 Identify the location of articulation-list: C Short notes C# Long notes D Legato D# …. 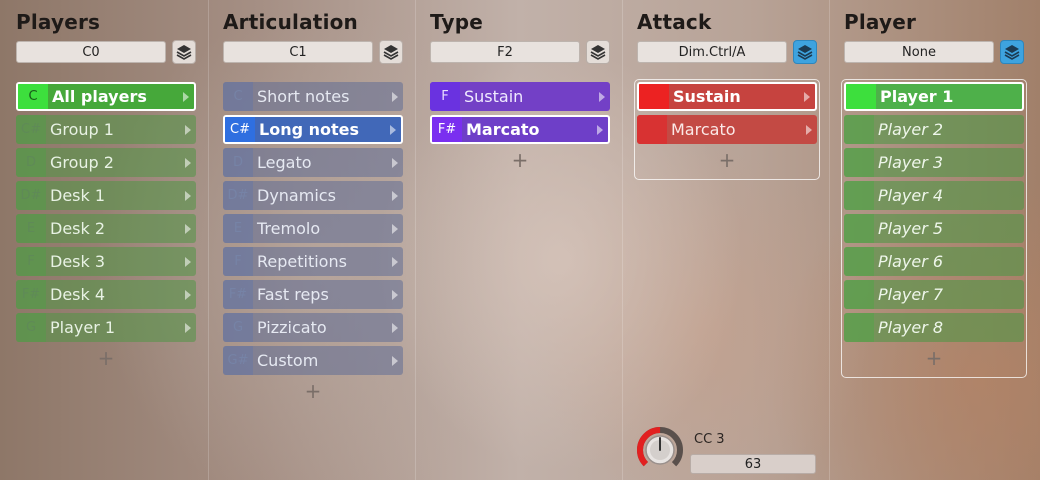
(313, 230).